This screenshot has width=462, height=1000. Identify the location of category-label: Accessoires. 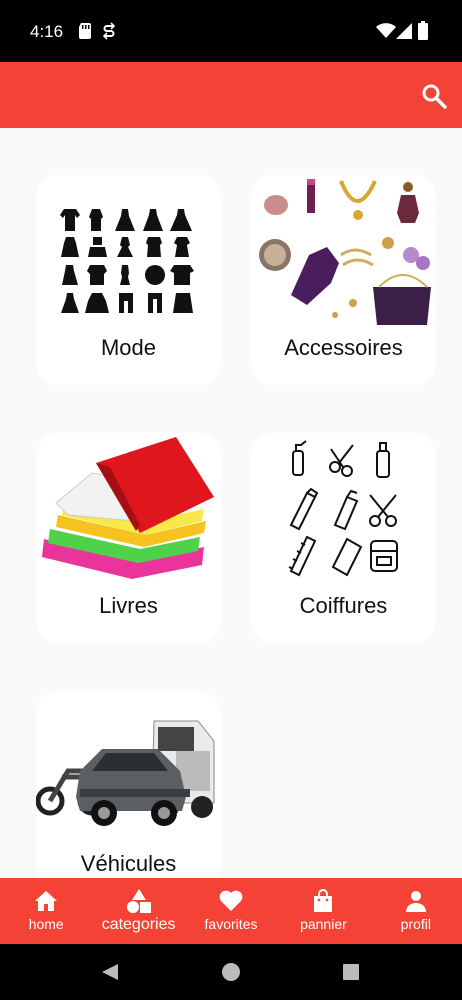
(343, 347).